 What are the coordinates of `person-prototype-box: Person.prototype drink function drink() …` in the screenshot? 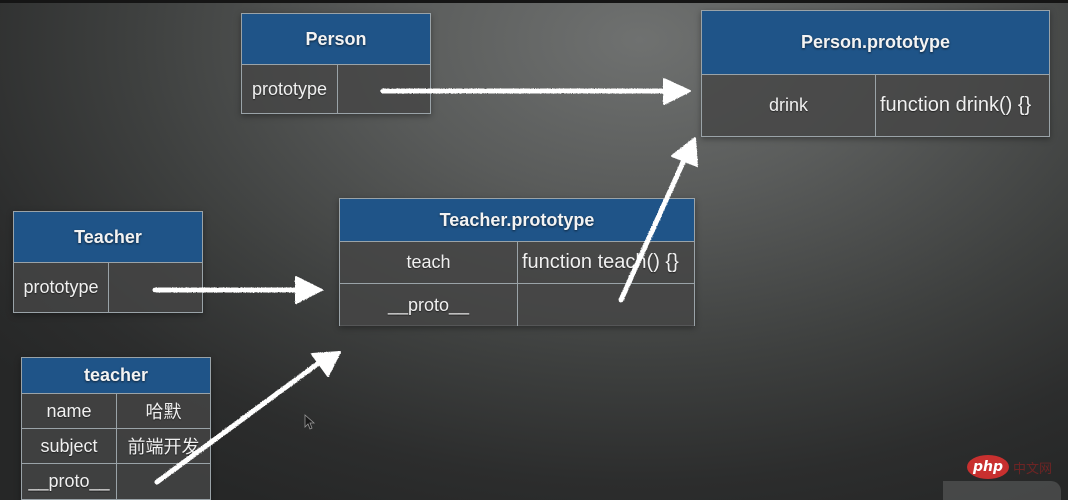 It's located at (875, 73).